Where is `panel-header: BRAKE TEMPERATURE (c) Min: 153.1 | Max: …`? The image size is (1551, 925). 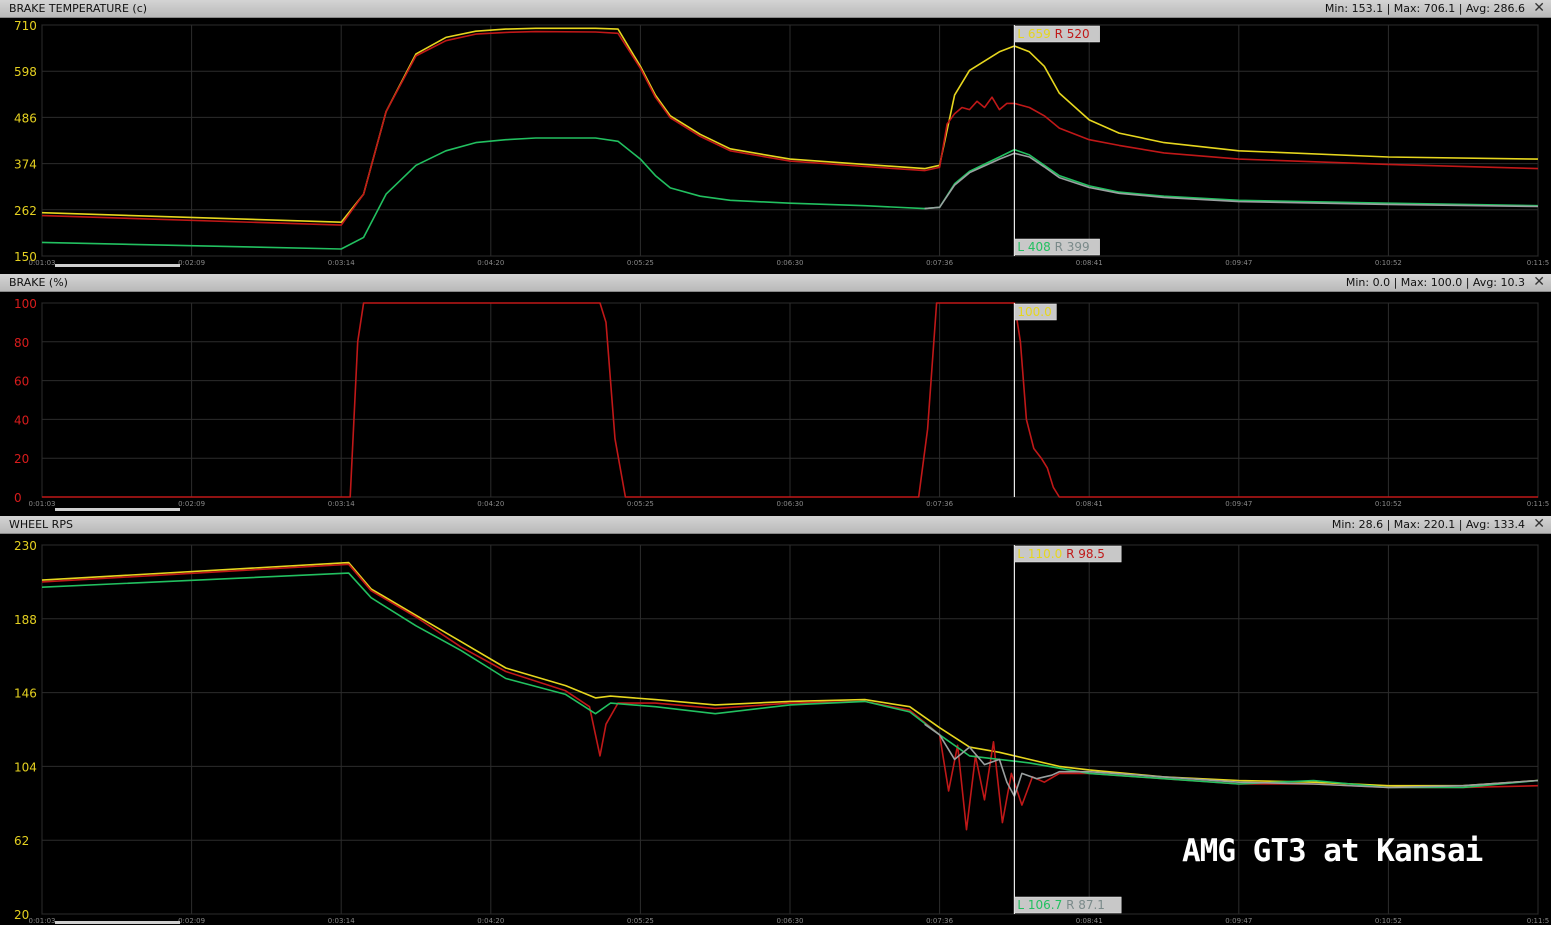 panel-header: BRAKE TEMPERATURE (c) Min: 153.1 | Max: … is located at coordinates (775, 9).